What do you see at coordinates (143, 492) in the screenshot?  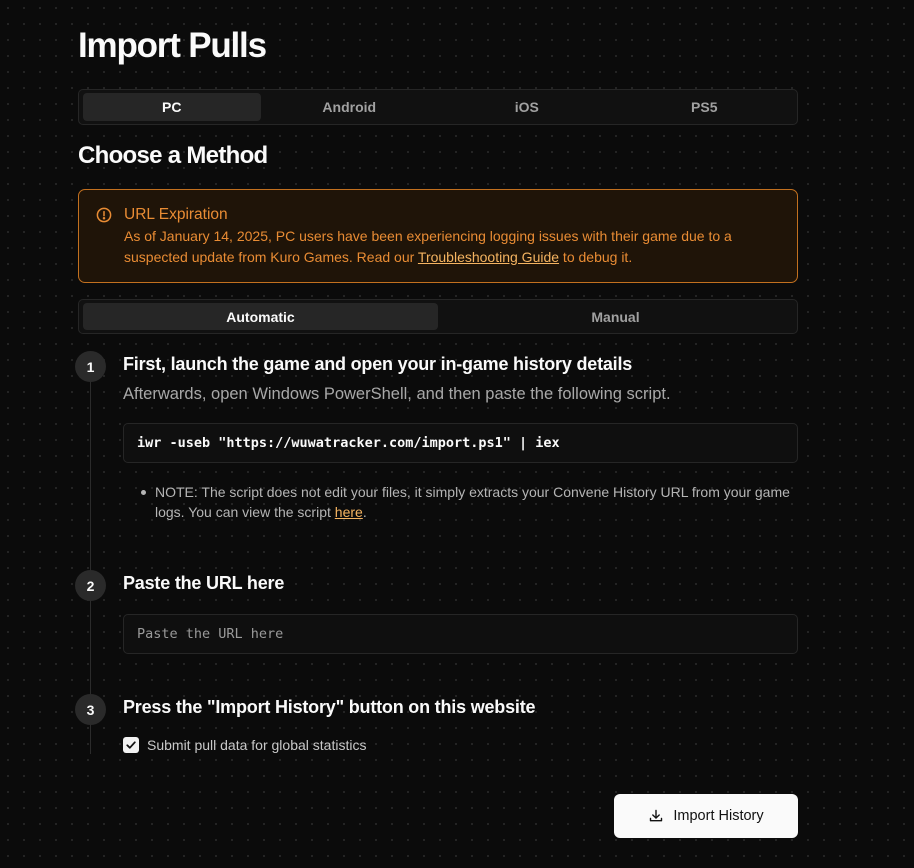 I see `note-bullet` at bounding box center [143, 492].